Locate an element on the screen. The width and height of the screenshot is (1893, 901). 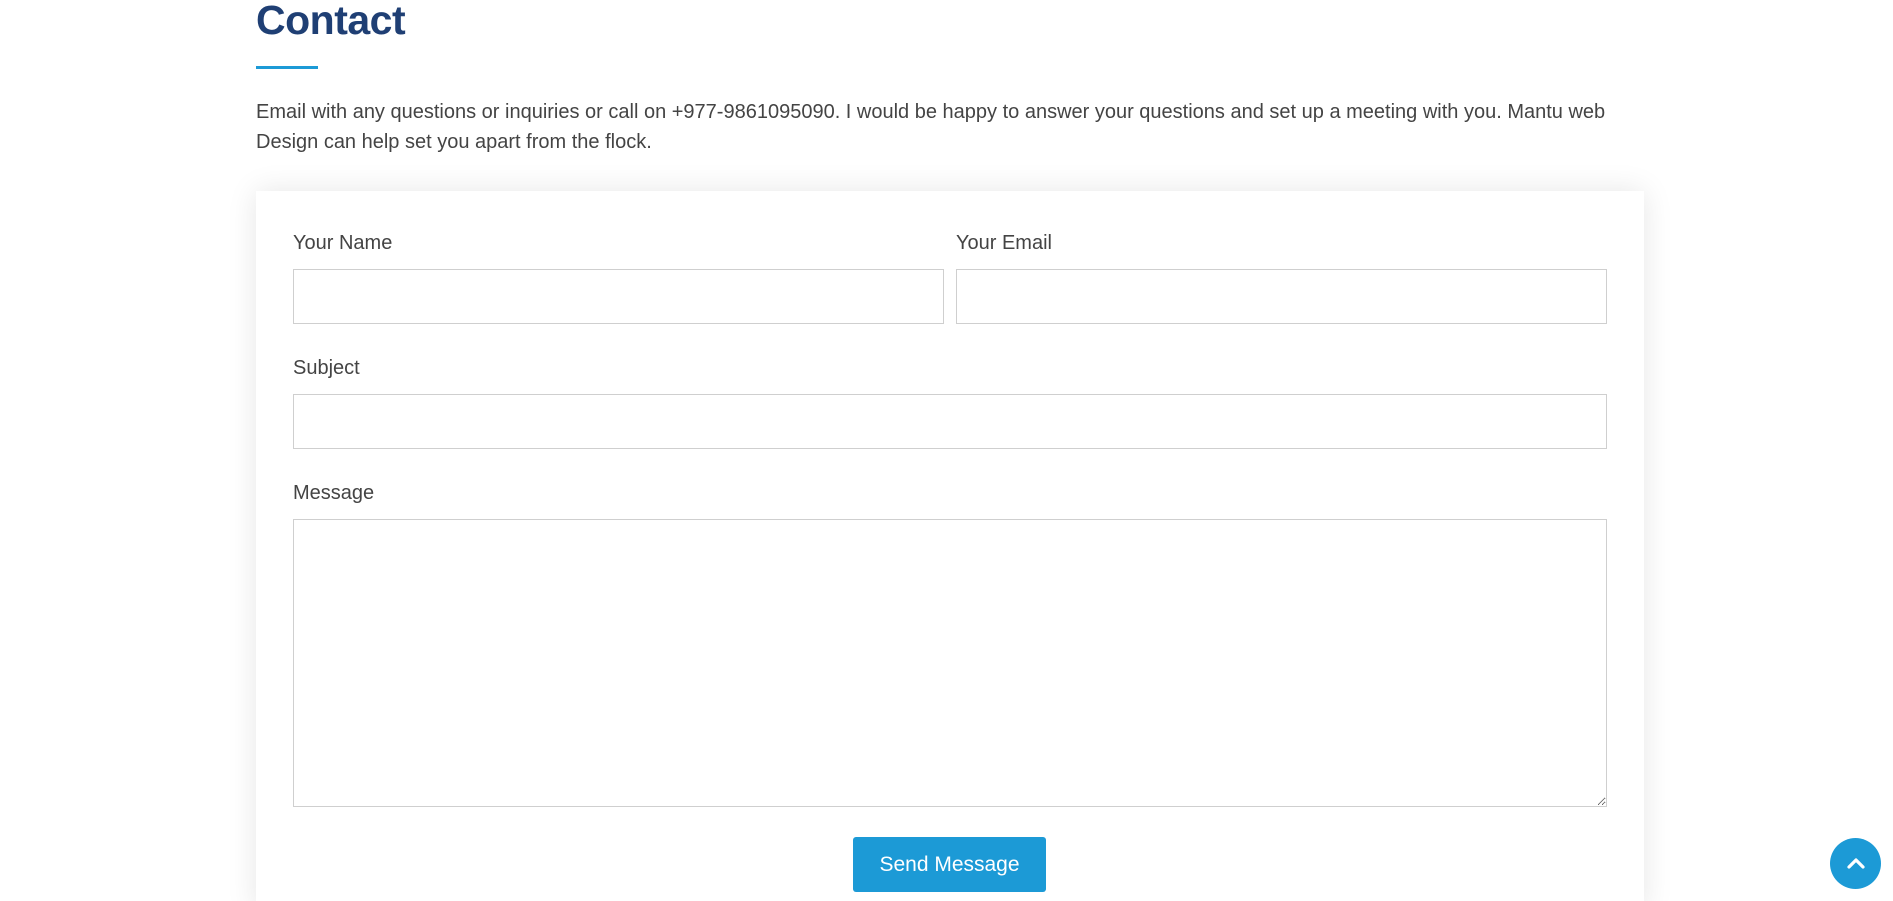
email-input is located at coordinates (1281, 296).